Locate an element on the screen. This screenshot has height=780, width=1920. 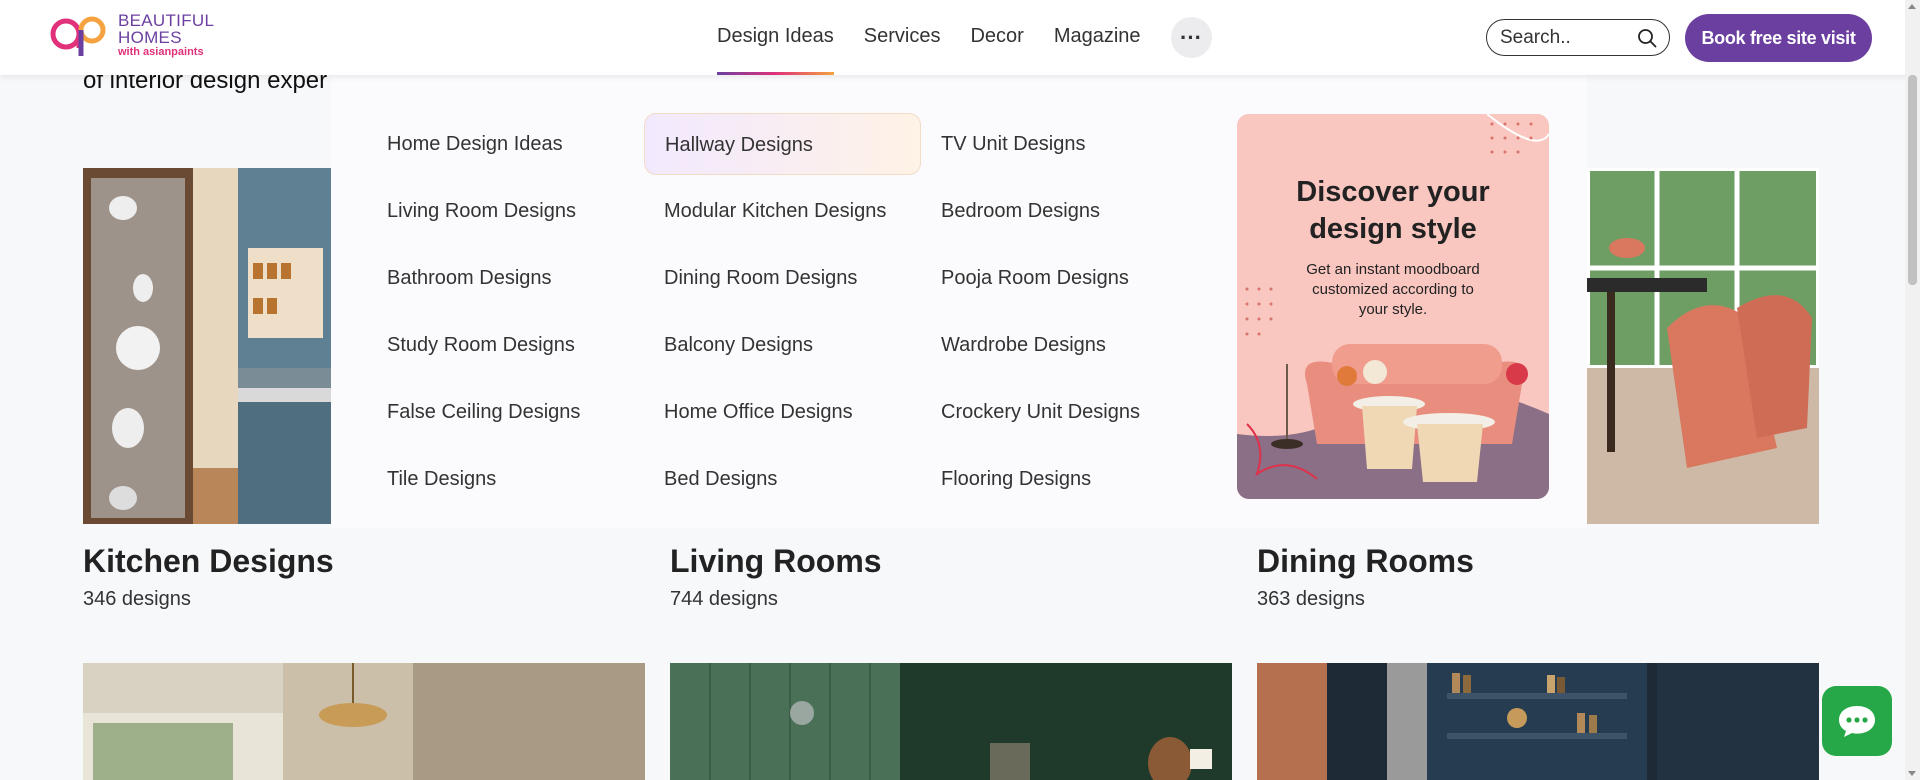
book-site-visit-button: Book free site visit is located at coordinates (1778, 38).